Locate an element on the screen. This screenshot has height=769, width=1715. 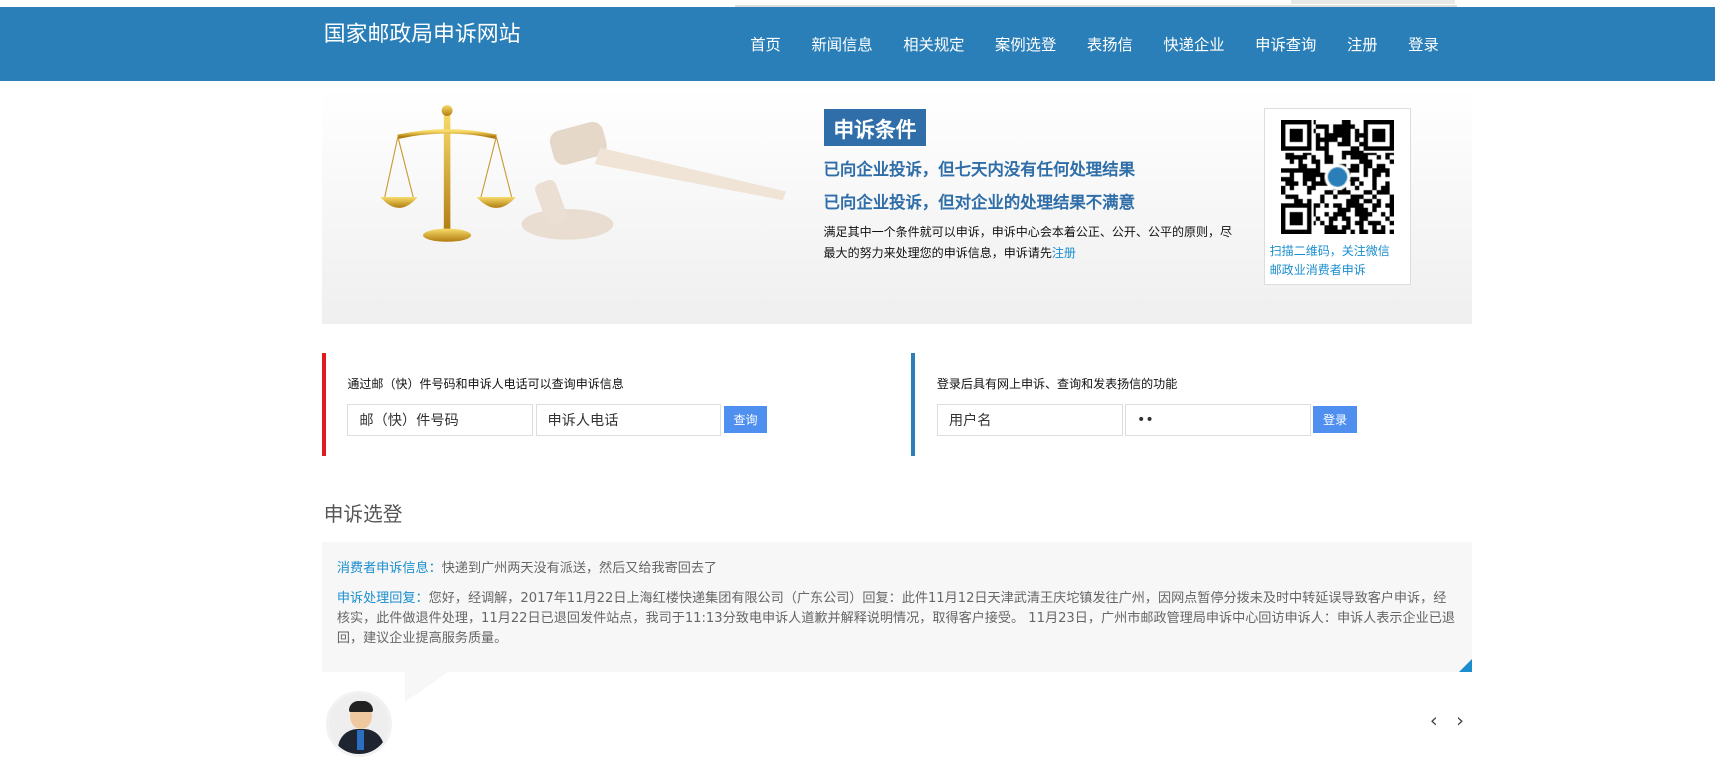
nav-register: 注册 is located at coordinates (1362, 44).